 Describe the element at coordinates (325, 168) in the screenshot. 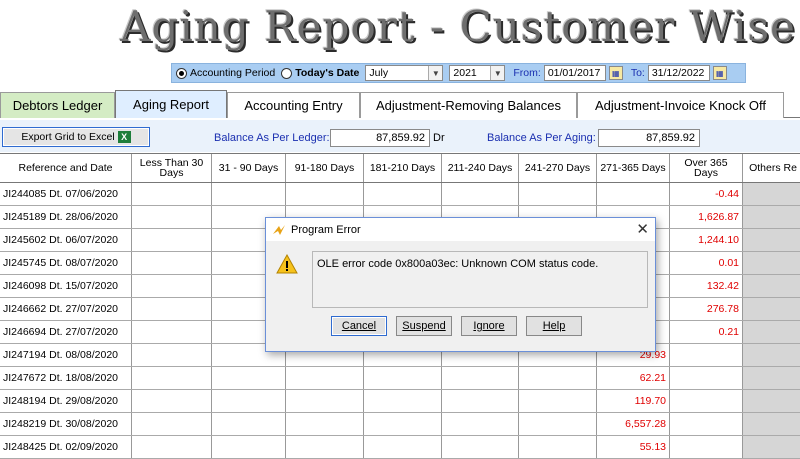

I see `column-header: 91-180 Days` at that location.